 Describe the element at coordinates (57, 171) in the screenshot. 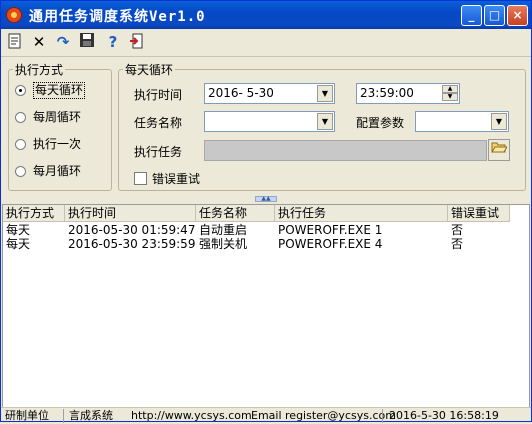

I see `radio-label: 每月循环` at that location.